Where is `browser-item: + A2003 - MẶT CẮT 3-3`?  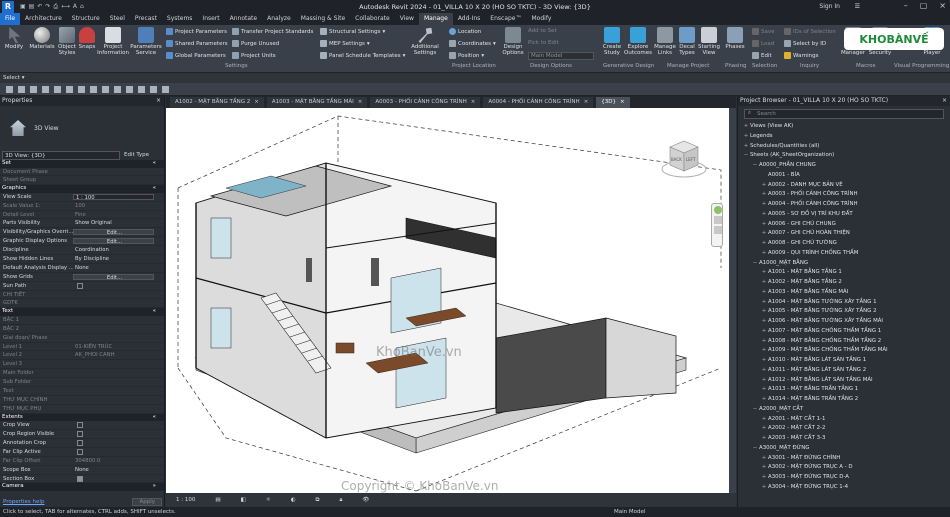 browser-item: + A2003 - MẶT CẮT 3-3 is located at coordinates (844, 439).